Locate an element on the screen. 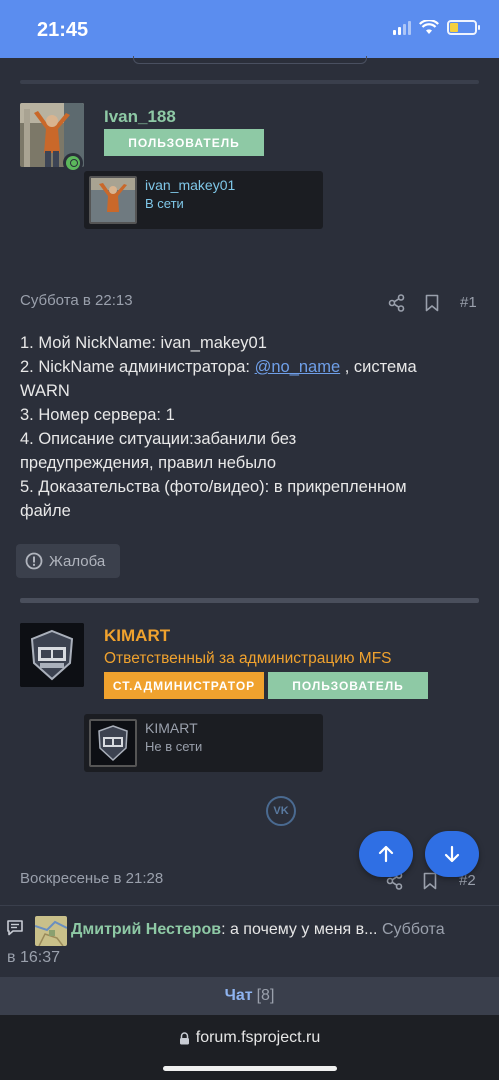 The height and width of the screenshot is (1080, 499). arrow-down-icon is located at coordinates (452, 854).